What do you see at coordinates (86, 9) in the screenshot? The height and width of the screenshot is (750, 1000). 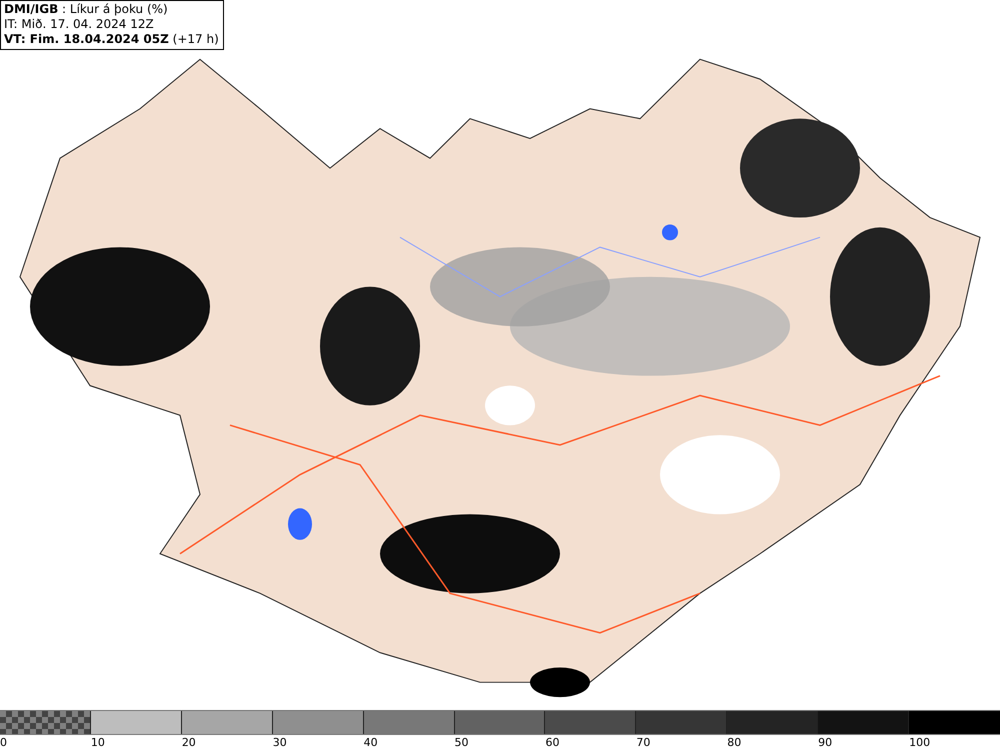 I see `title-line: DMI/IGB : Líkur á þoku (%)` at bounding box center [86, 9].